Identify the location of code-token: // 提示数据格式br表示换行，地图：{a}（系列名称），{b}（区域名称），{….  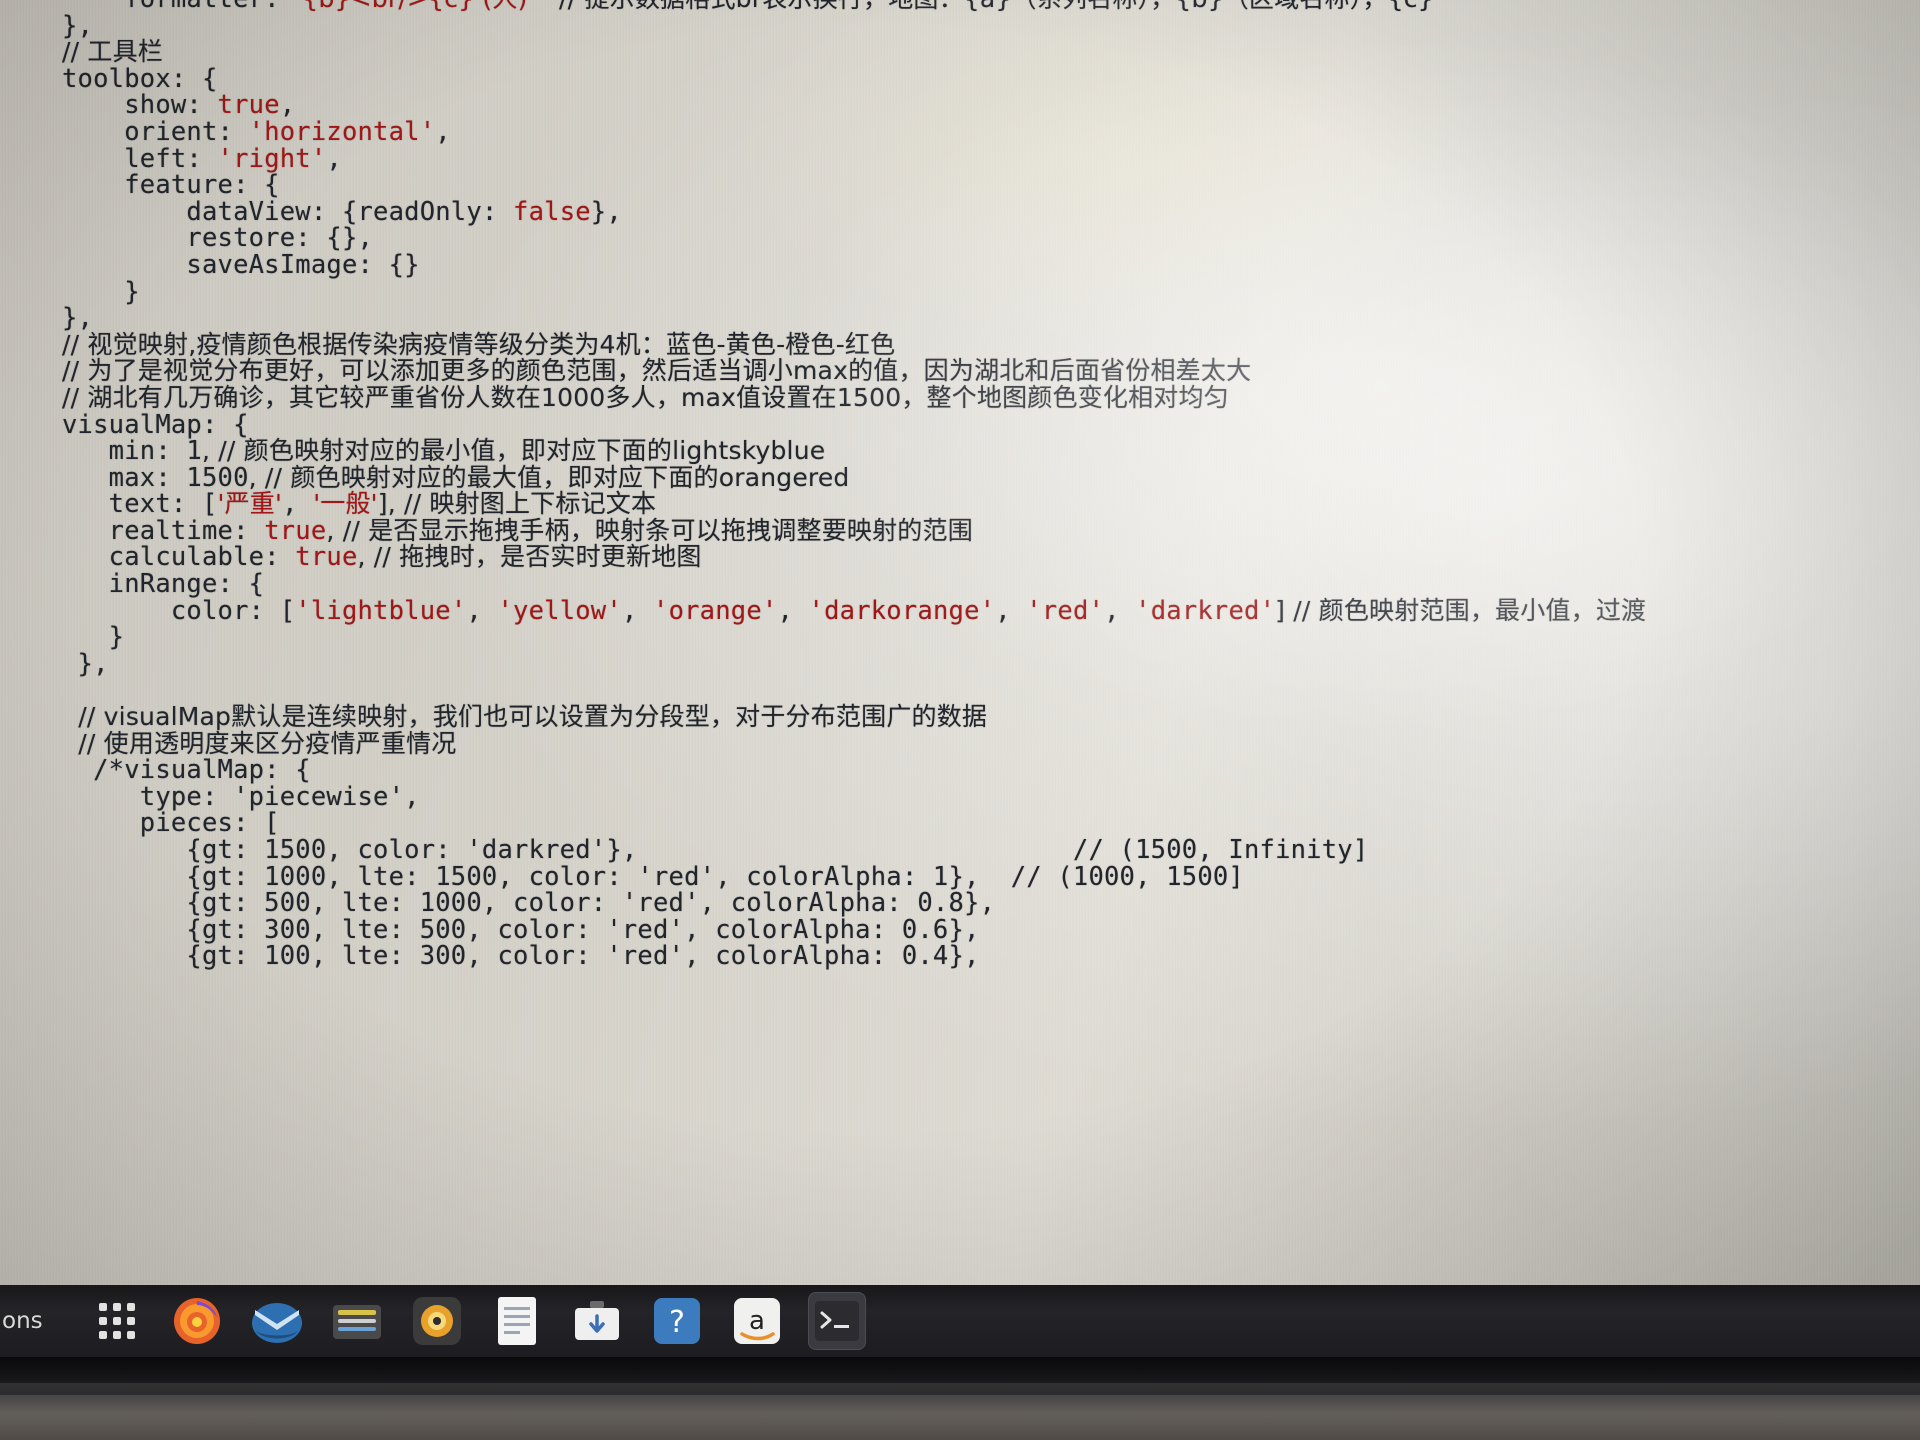
(984, 6).